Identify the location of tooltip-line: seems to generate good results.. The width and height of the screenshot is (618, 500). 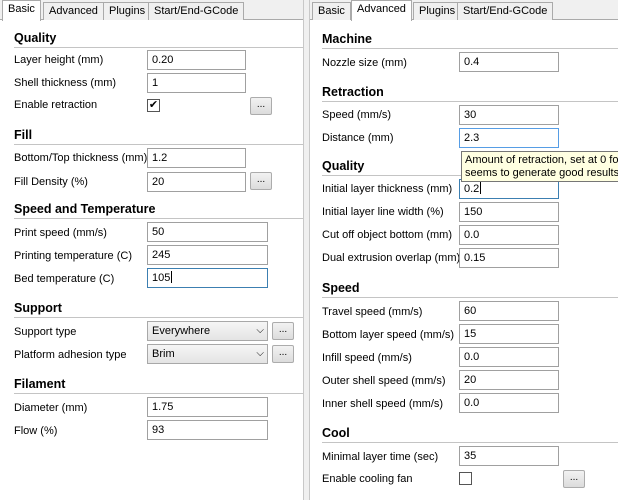
(541, 173).